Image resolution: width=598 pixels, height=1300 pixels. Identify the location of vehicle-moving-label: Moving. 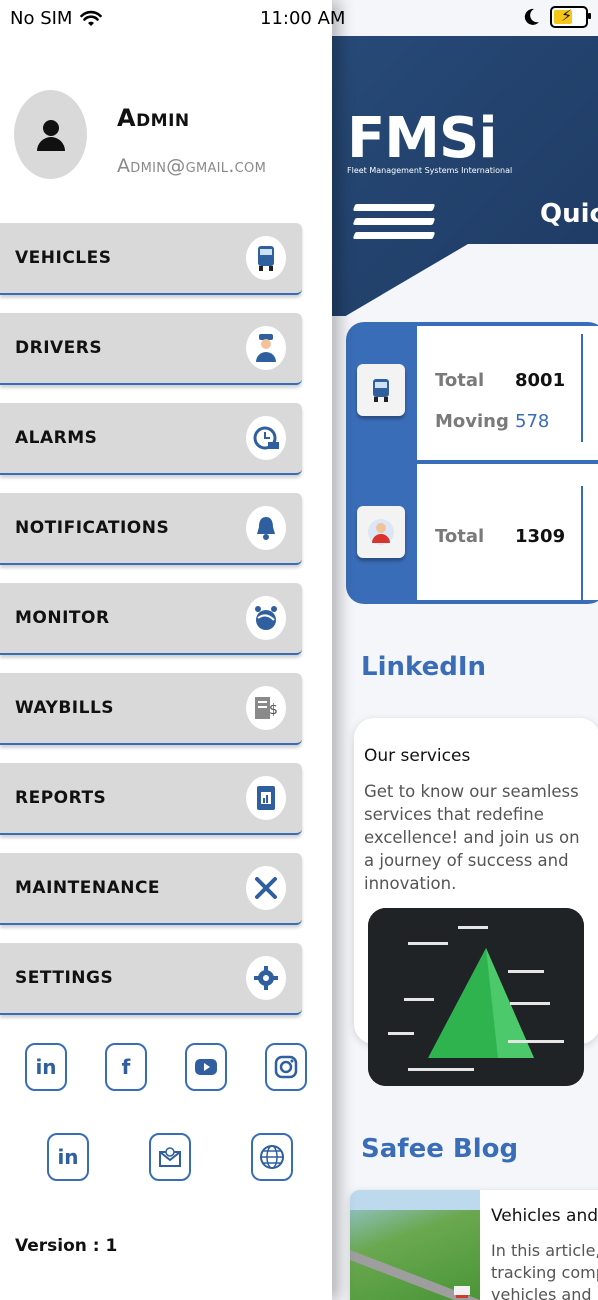
(472, 421).